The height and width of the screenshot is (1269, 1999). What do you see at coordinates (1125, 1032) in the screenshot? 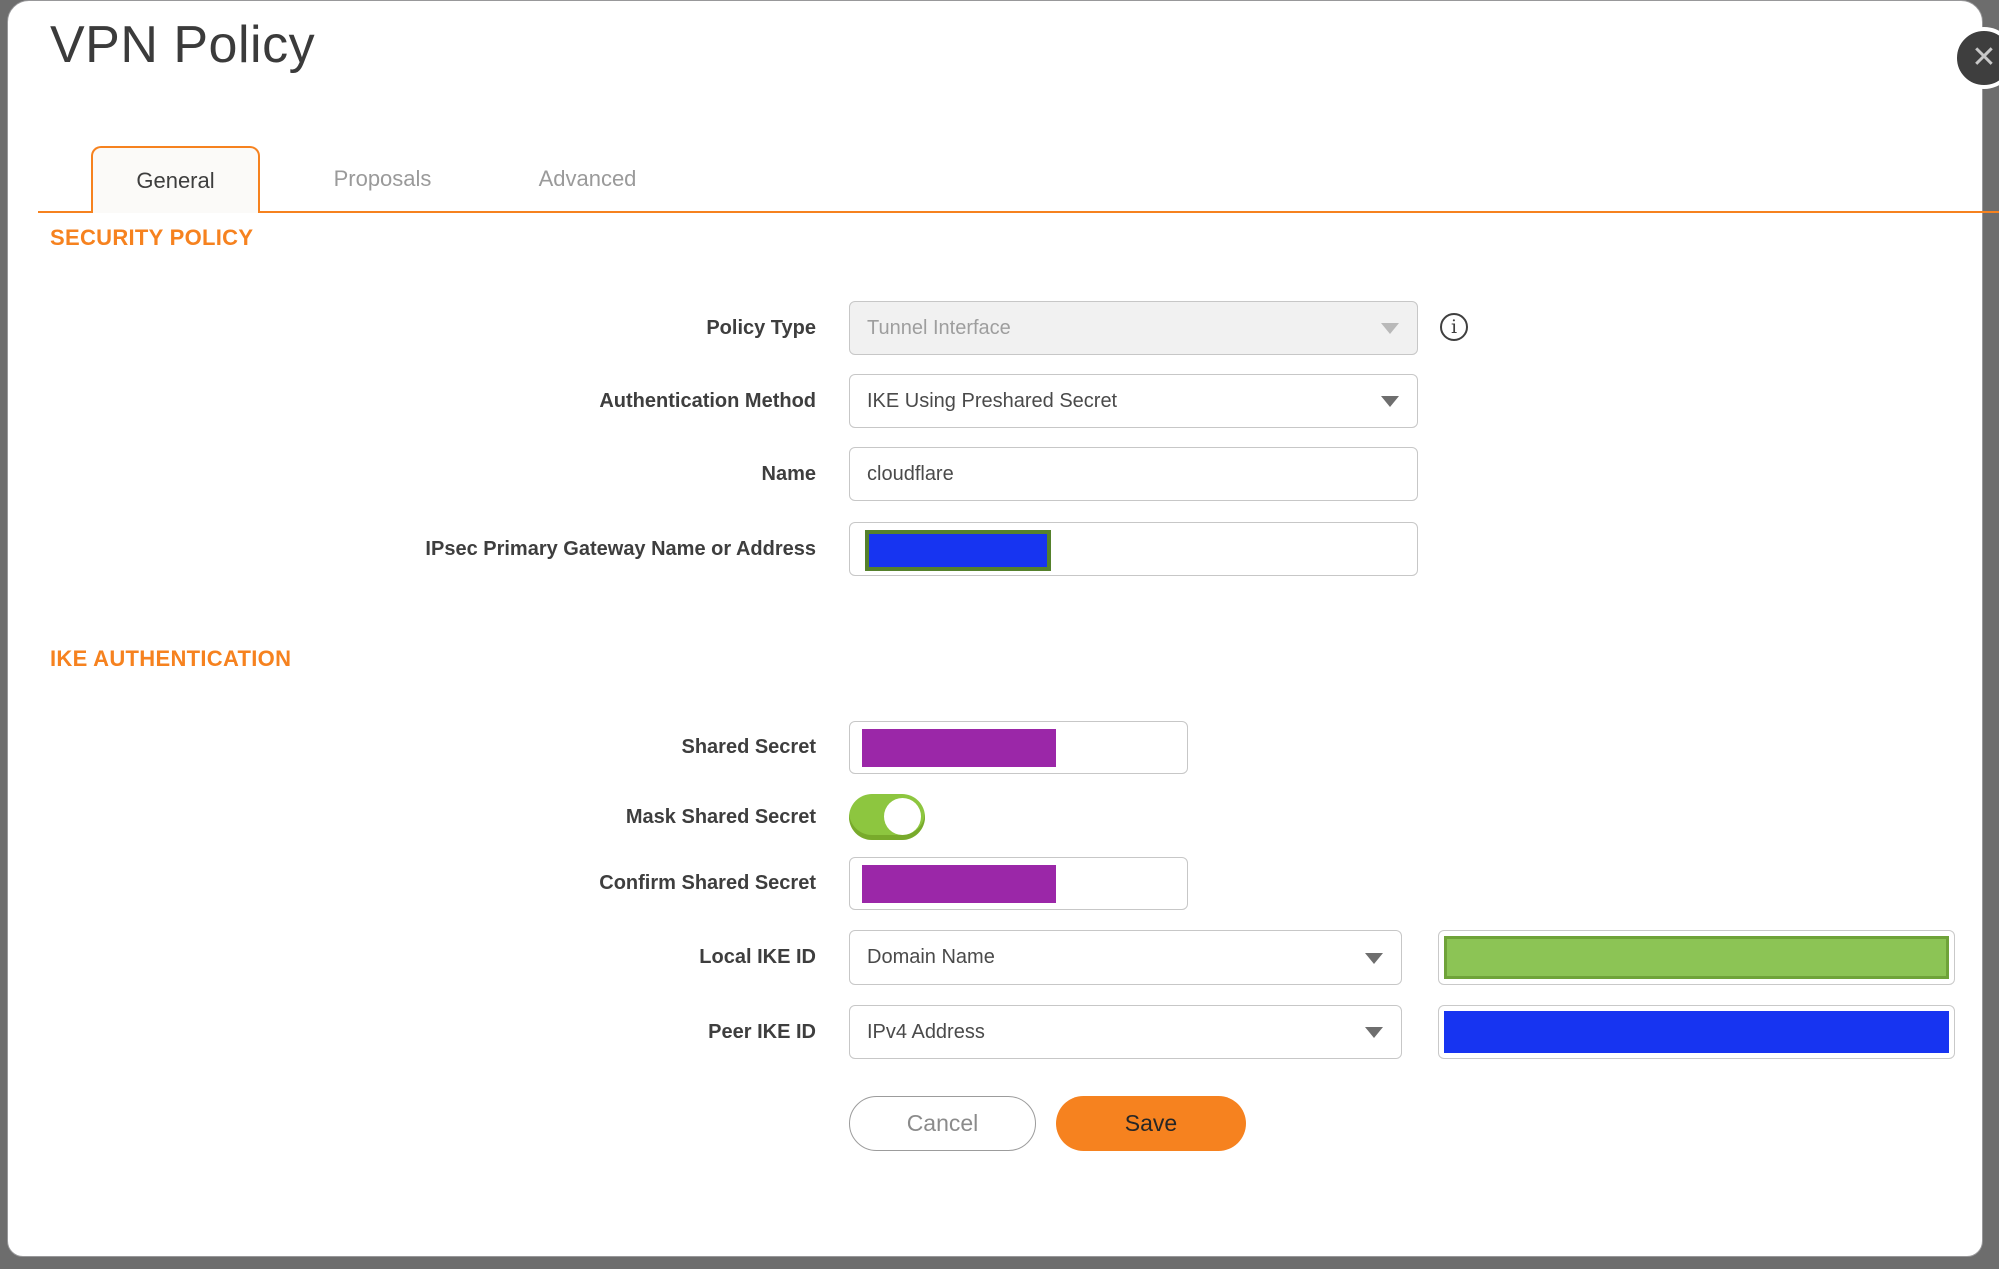
I see `peer-ike-id-type-select: IPv4 Address` at bounding box center [1125, 1032].